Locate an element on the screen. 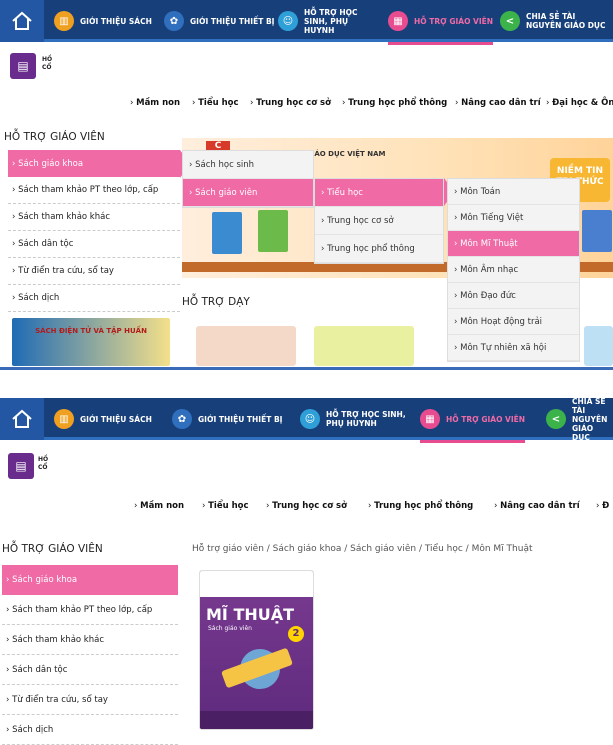 The height and width of the screenshot is (745, 613). level-item: › Đại học & Ôn is located at coordinates (579, 103).